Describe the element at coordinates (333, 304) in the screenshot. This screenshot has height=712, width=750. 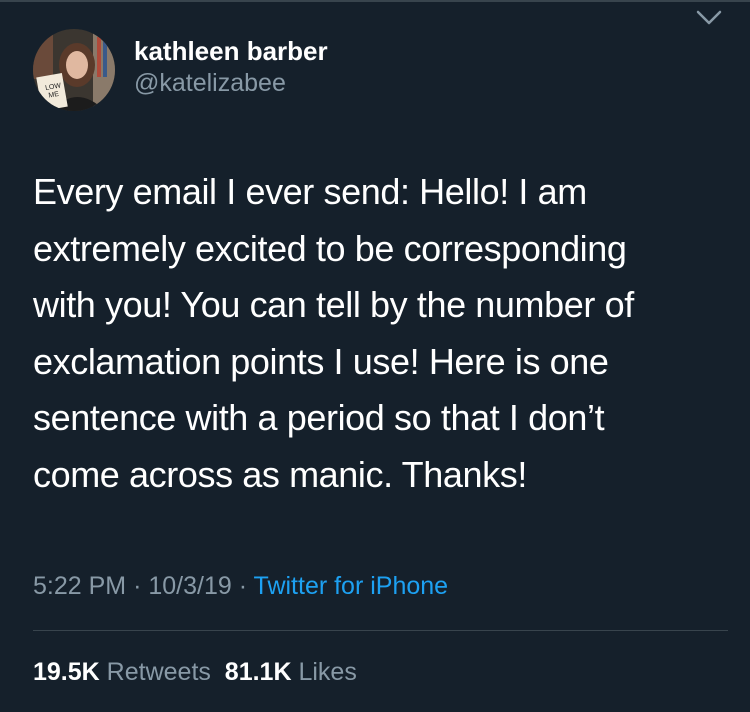
I see `tweet-text-line: with you! You can tell by the number of` at that location.